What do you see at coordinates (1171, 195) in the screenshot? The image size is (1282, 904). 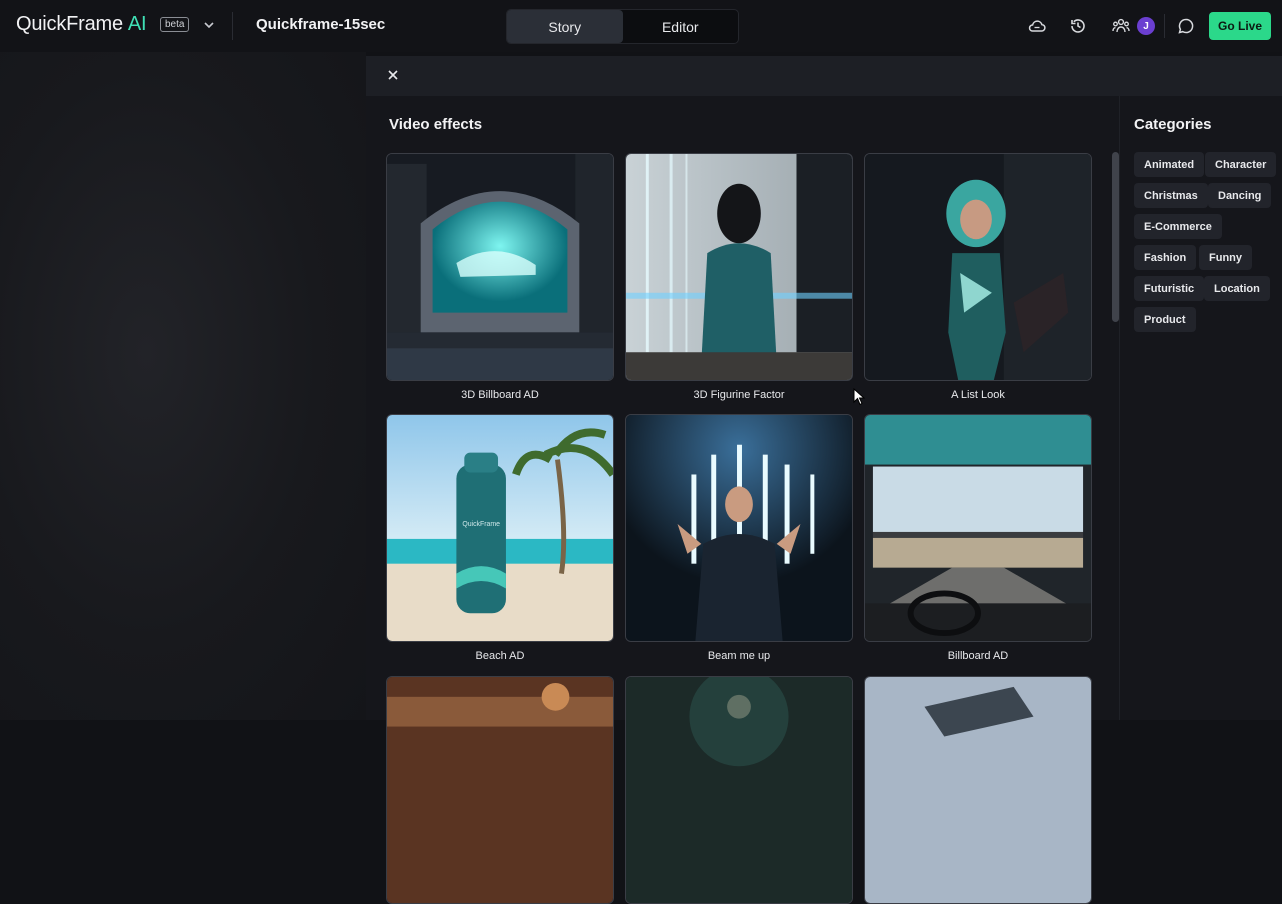 I see `category-chip-christmas: Christmas` at bounding box center [1171, 195].